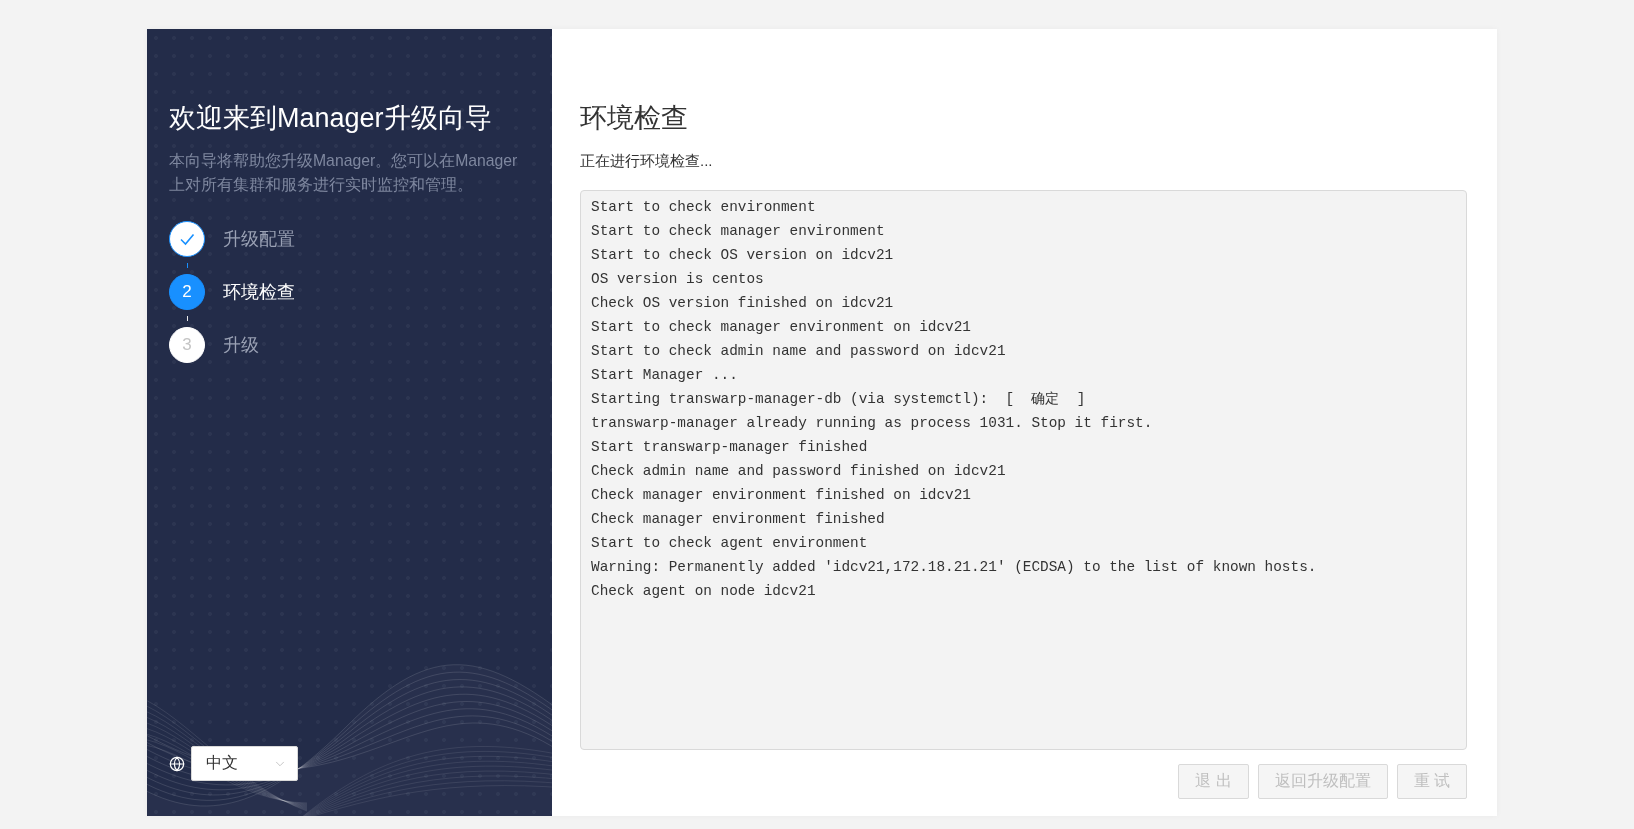  Describe the element at coordinates (729, 447) in the screenshot. I see `log-line: Start transwarp-manager finished` at that location.